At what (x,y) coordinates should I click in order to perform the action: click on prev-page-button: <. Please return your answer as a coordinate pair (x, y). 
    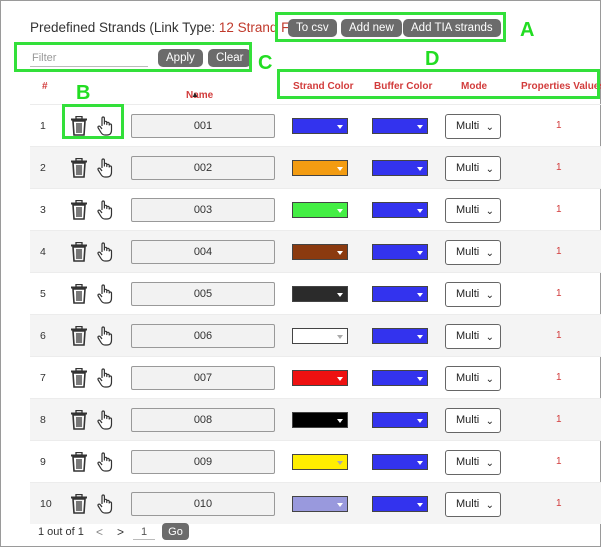
    Looking at the image, I should click on (99, 532).